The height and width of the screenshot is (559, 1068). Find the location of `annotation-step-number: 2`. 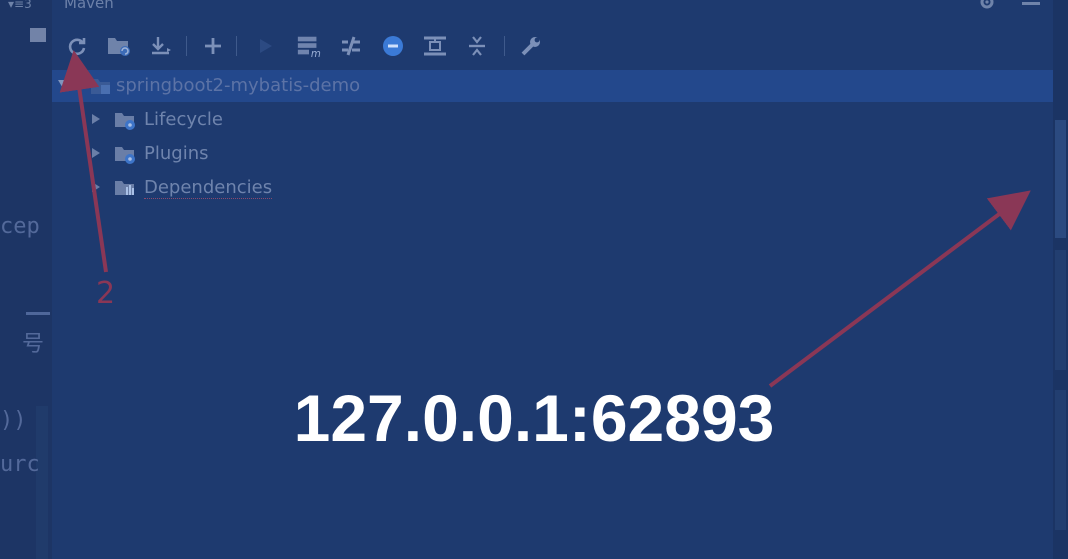

annotation-step-number: 2 is located at coordinates (106, 293).